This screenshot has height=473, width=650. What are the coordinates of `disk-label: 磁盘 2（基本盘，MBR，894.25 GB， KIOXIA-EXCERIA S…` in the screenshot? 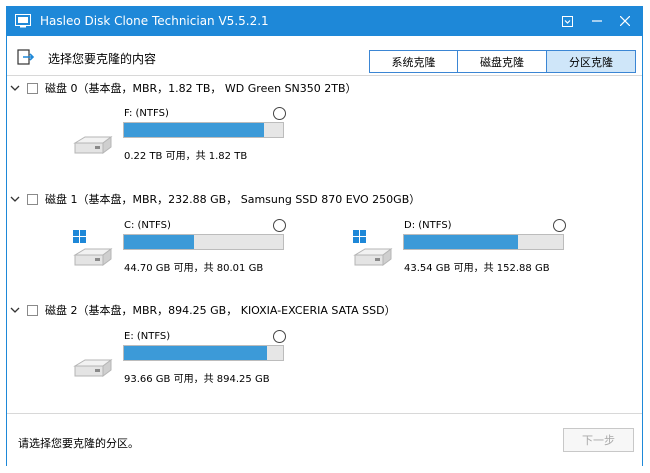 It's located at (220, 310).